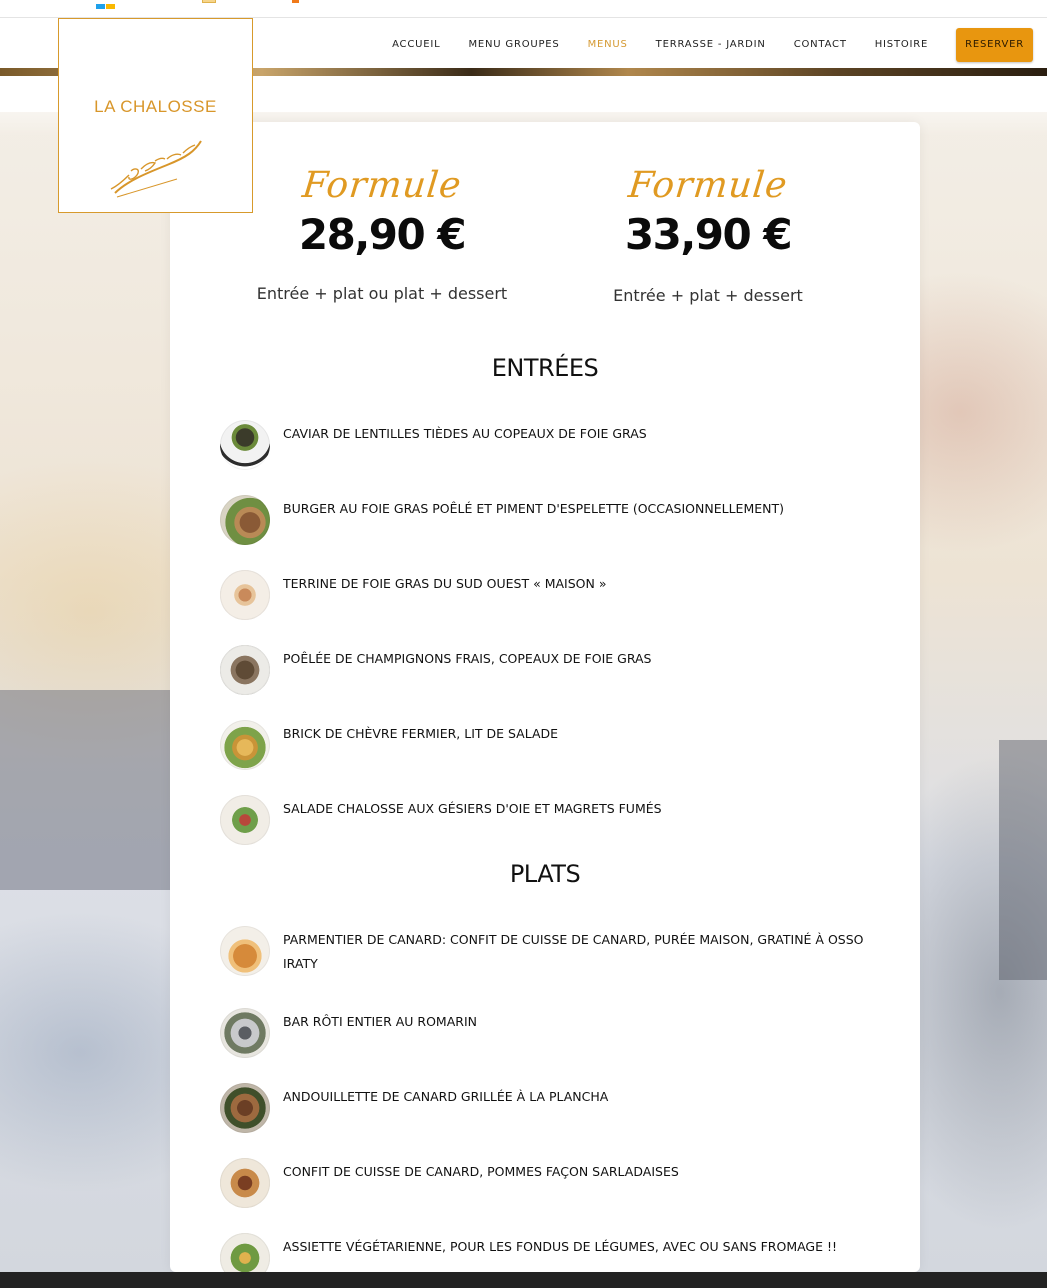 The height and width of the screenshot is (1288, 1047). What do you see at coordinates (994, 45) in the screenshot?
I see `reserve-button: RESERVER` at bounding box center [994, 45].